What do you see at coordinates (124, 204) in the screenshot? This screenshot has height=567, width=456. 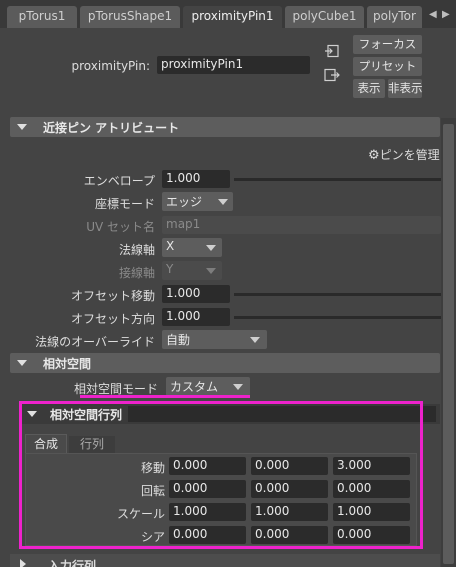 I see `coord-mode-label: 座標モード` at bounding box center [124, 204].